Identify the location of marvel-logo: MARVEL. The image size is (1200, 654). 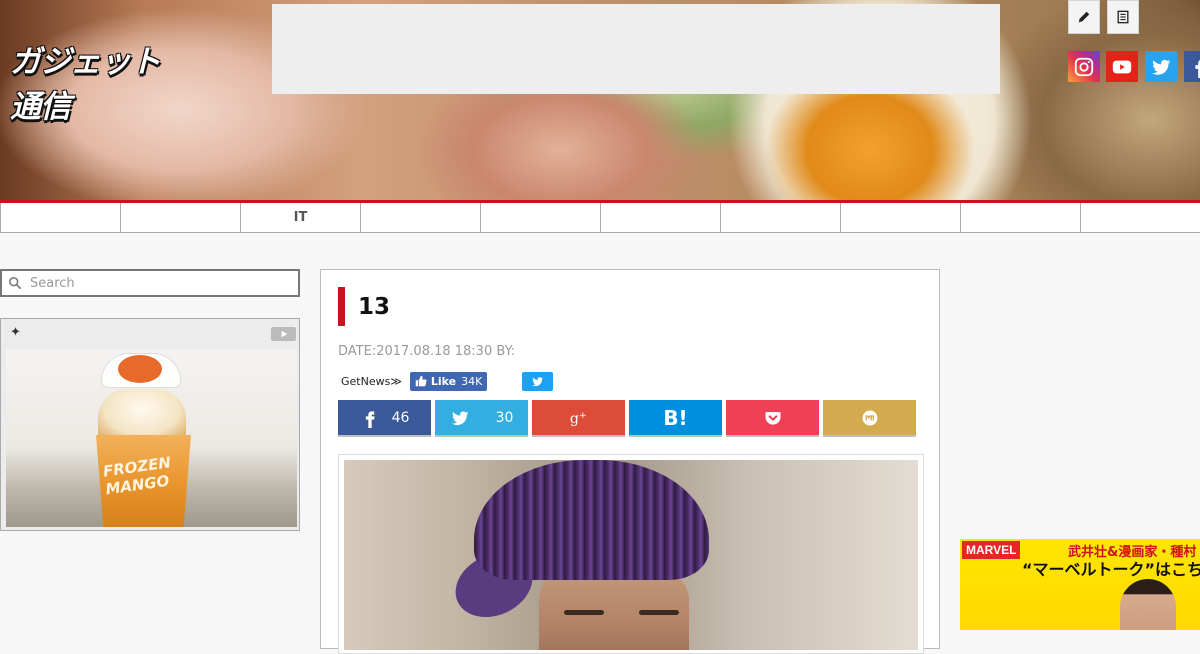
(991, 550).